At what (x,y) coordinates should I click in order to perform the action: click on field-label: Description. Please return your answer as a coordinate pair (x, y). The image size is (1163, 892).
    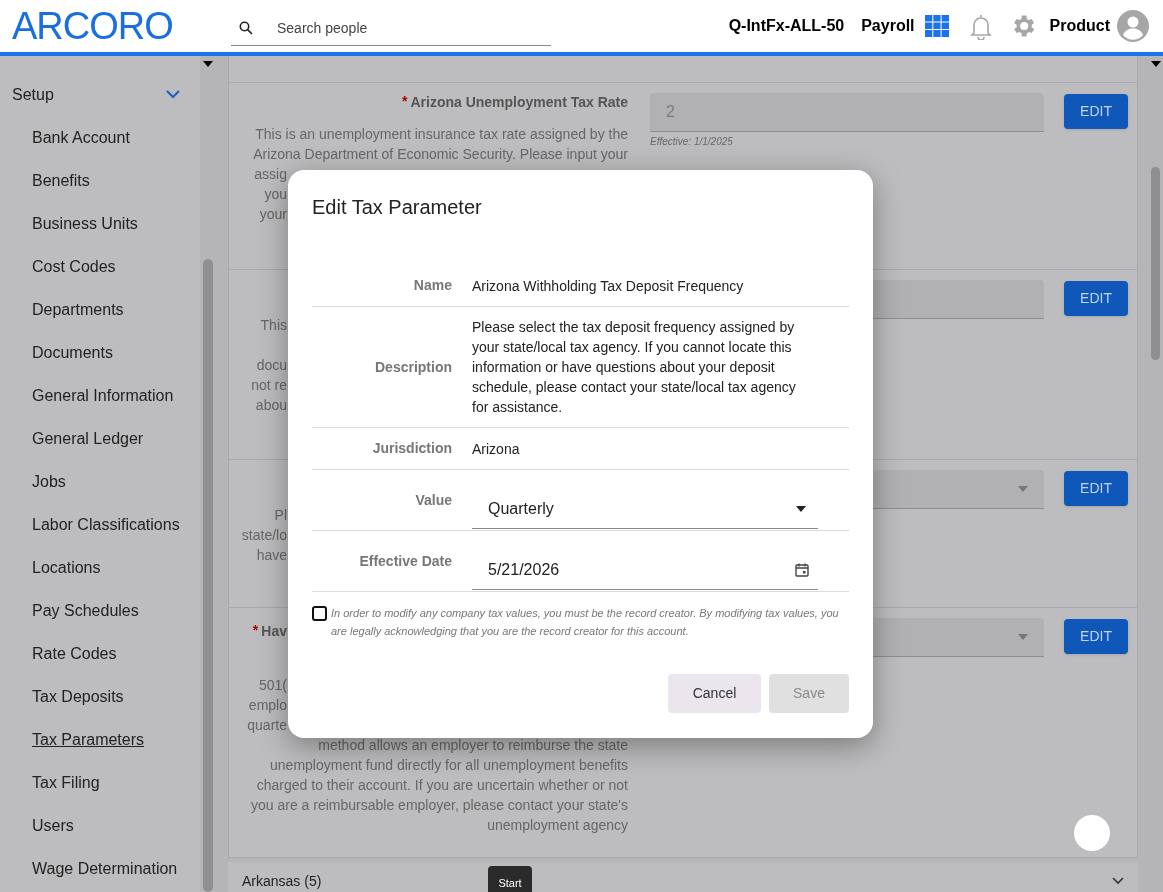
    Looking at the image, I should click on (413, 367).